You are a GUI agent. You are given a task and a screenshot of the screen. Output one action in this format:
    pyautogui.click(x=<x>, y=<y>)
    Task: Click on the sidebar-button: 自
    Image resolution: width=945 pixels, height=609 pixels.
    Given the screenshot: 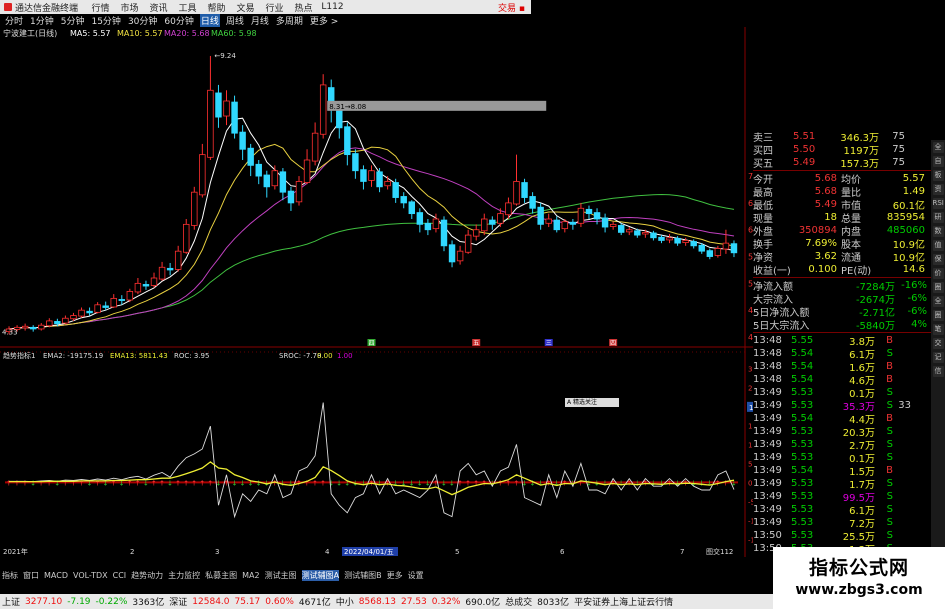 What is the action you would take?
    pyautogui.click(x=938, y=161)
    